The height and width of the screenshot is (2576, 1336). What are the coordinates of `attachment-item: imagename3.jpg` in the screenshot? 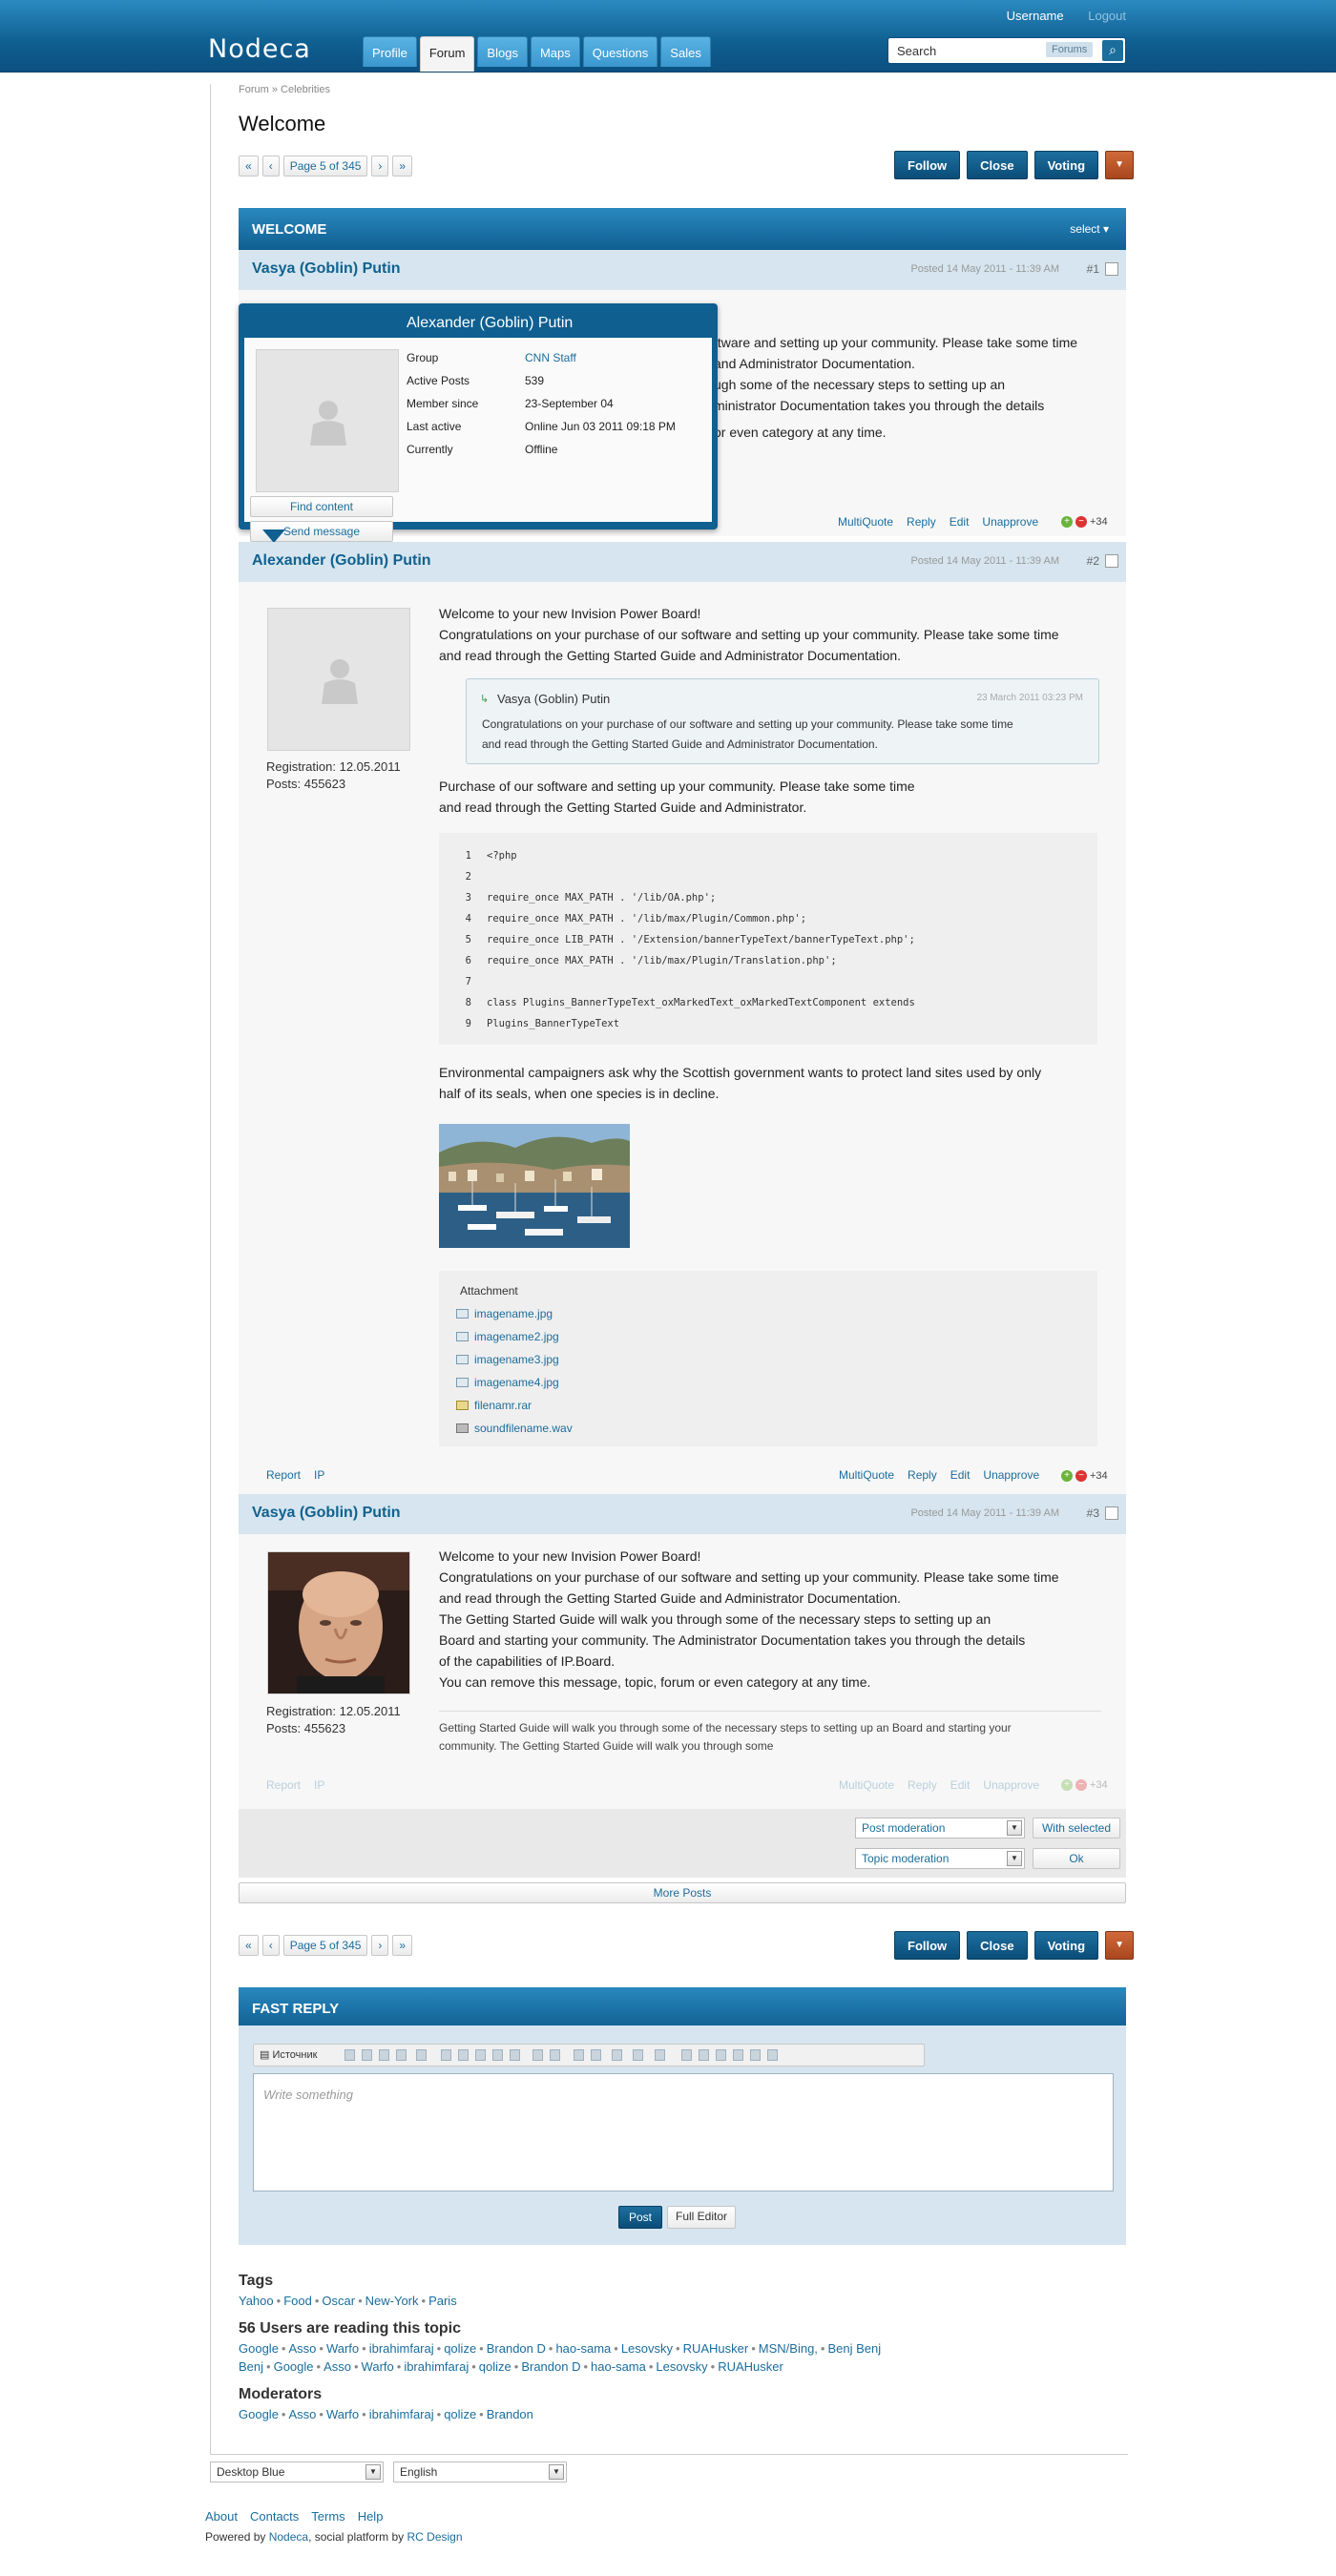 It's located at (507, 1359).